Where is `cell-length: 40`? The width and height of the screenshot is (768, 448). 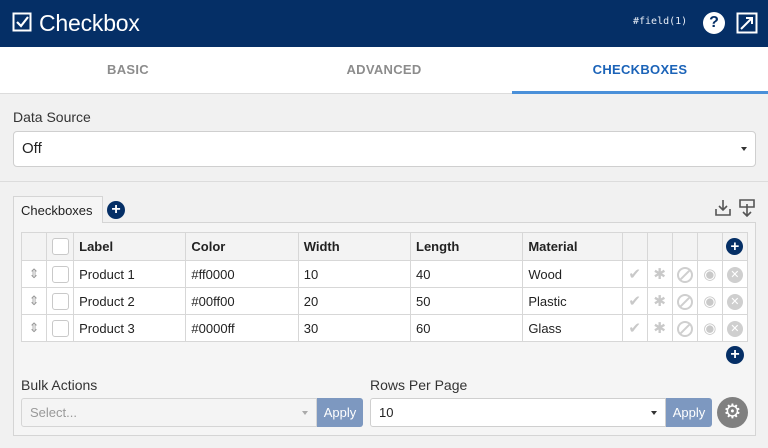 cell-length: 40 is located at coordinates (467, 274).